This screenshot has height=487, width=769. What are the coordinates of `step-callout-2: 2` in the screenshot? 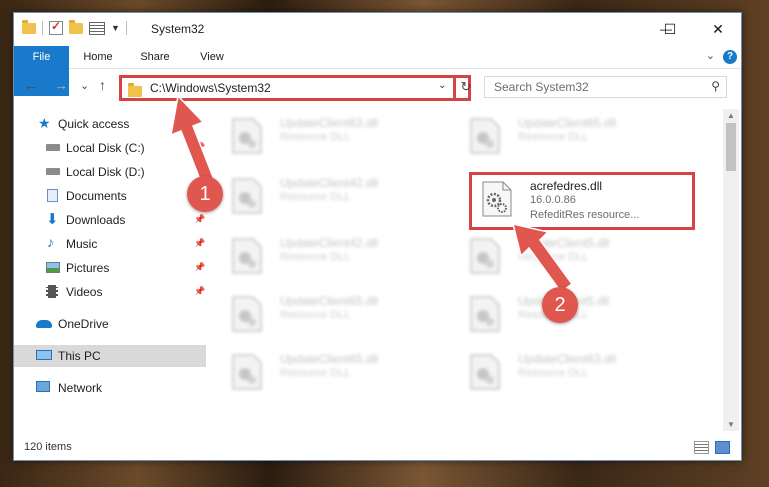 It's located at (560, 305).